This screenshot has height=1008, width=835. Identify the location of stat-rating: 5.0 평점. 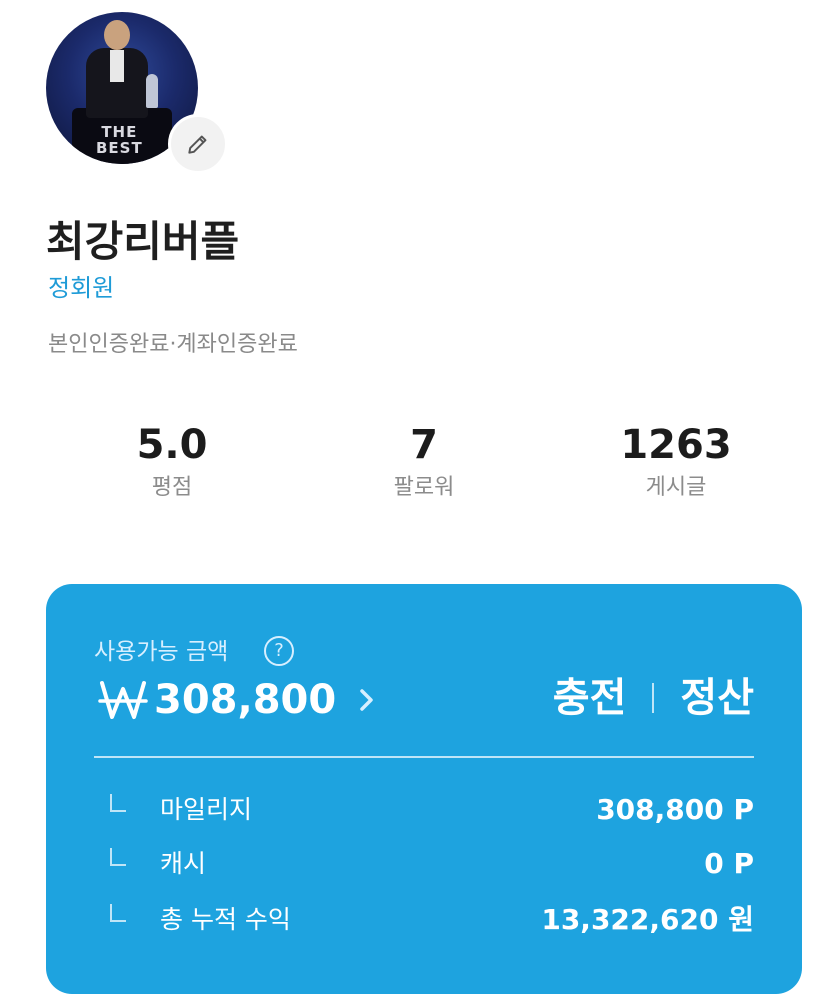
(172, 462).